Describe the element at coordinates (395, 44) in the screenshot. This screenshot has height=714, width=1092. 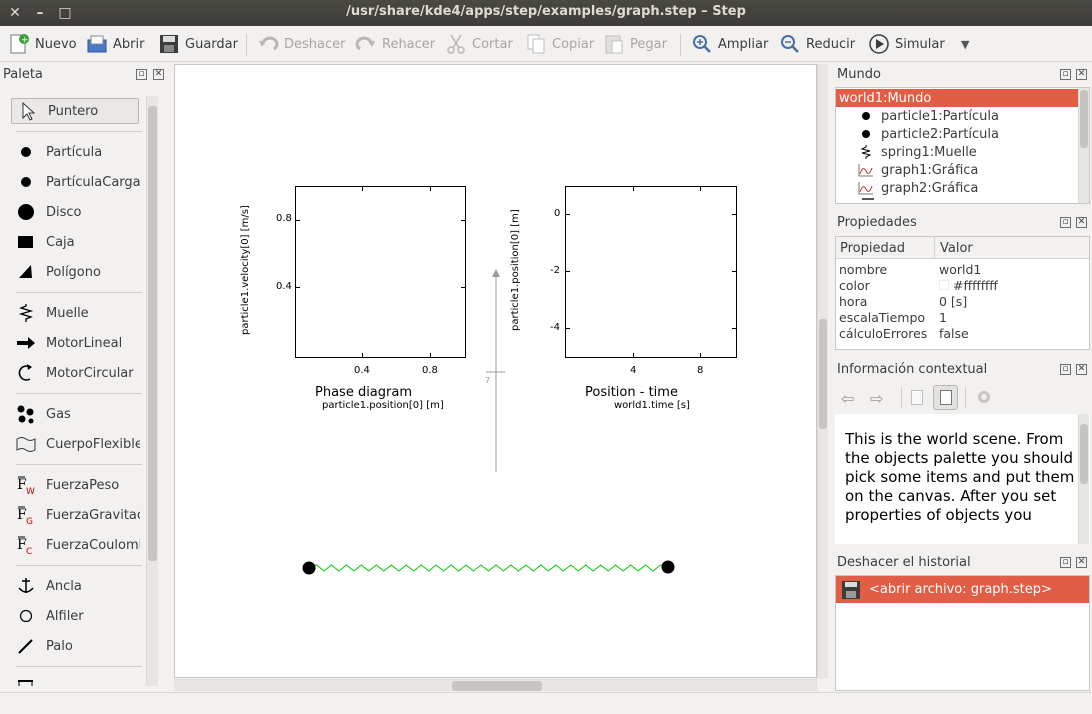
I see `redo-button: Rehacer` at that location.